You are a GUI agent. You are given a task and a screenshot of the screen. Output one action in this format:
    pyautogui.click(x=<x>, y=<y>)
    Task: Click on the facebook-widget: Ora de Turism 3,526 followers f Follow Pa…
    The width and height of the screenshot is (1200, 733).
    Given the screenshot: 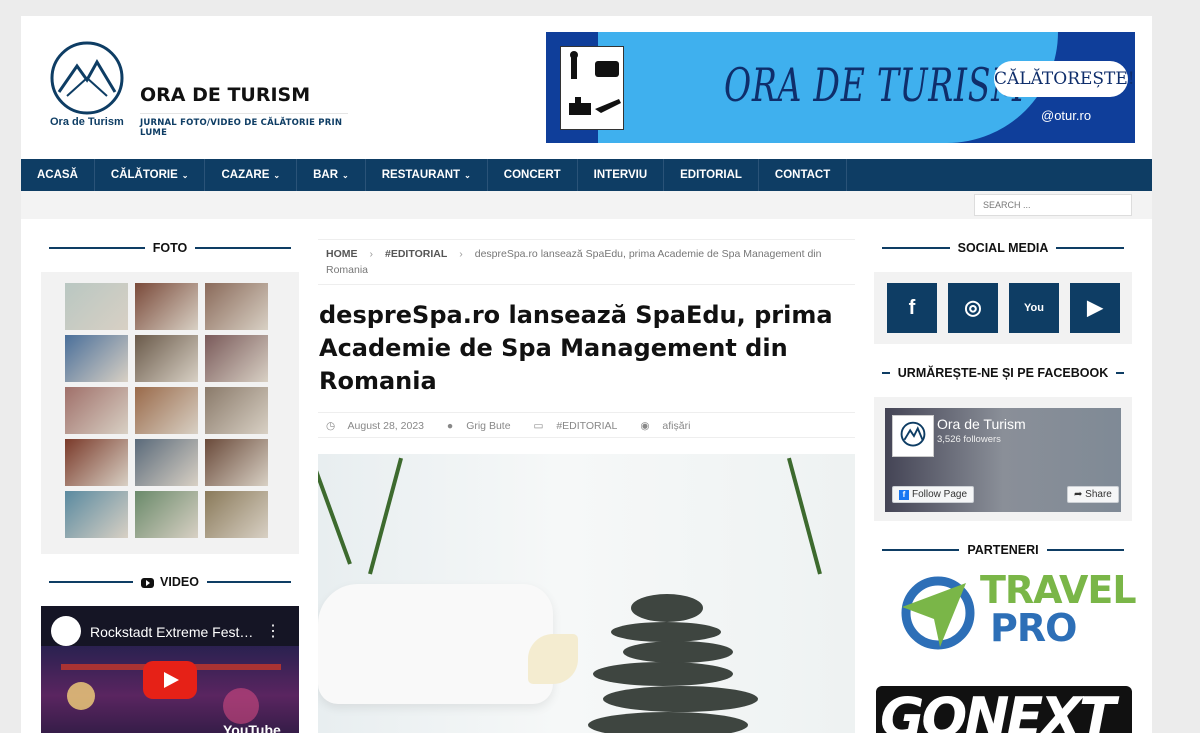 What is the action you would take?
    pyautogui.click(x=1003, y=459)
    